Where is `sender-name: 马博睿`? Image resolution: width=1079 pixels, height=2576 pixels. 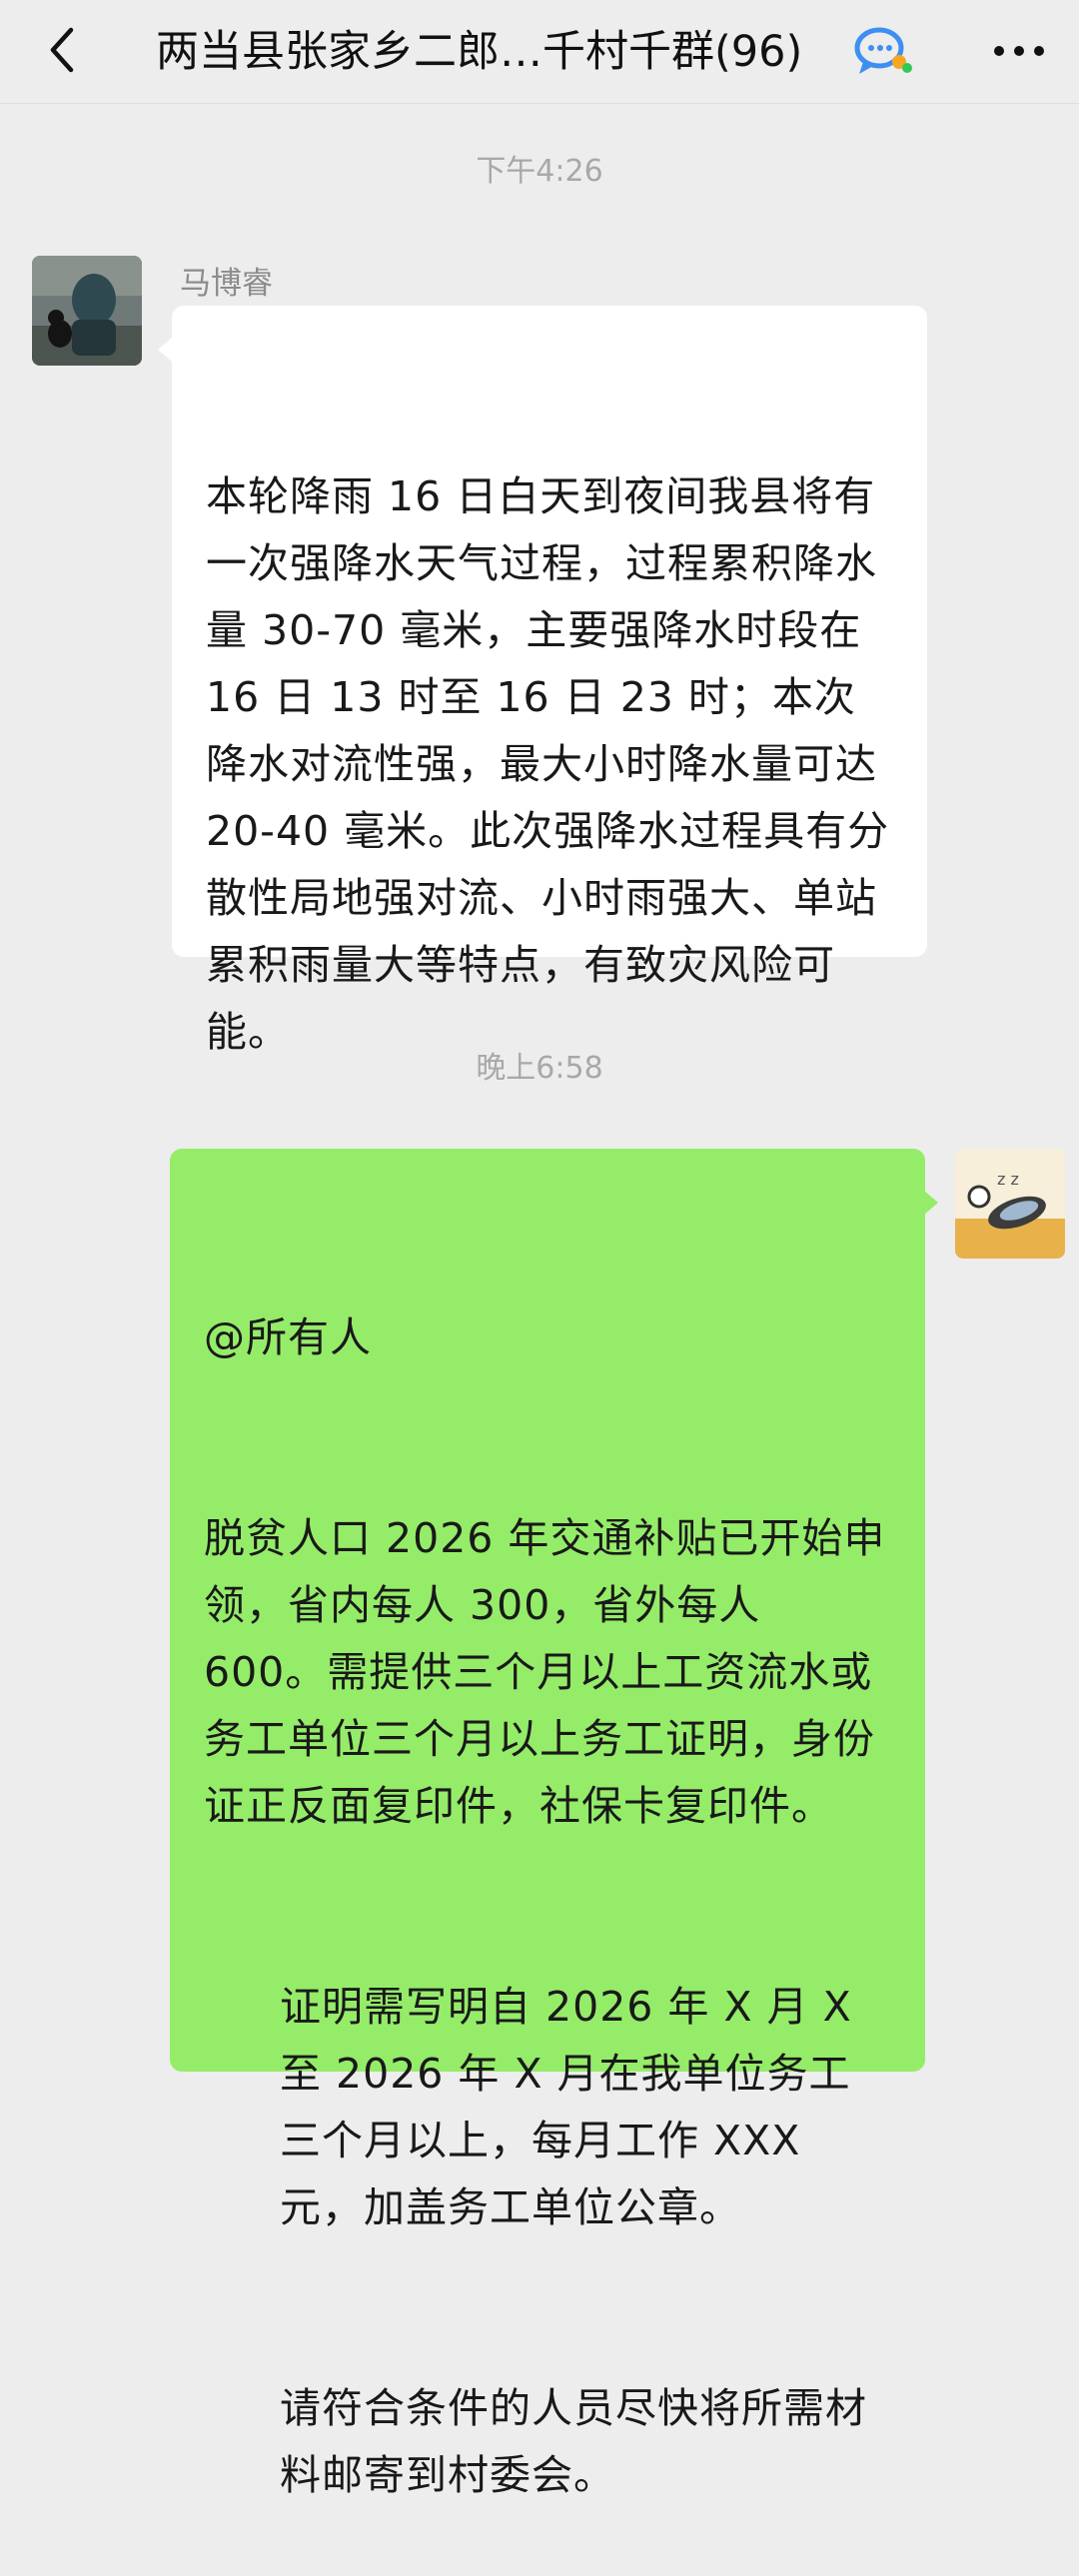
sender-name: 马博睿 is located at coordinates (226, 284).